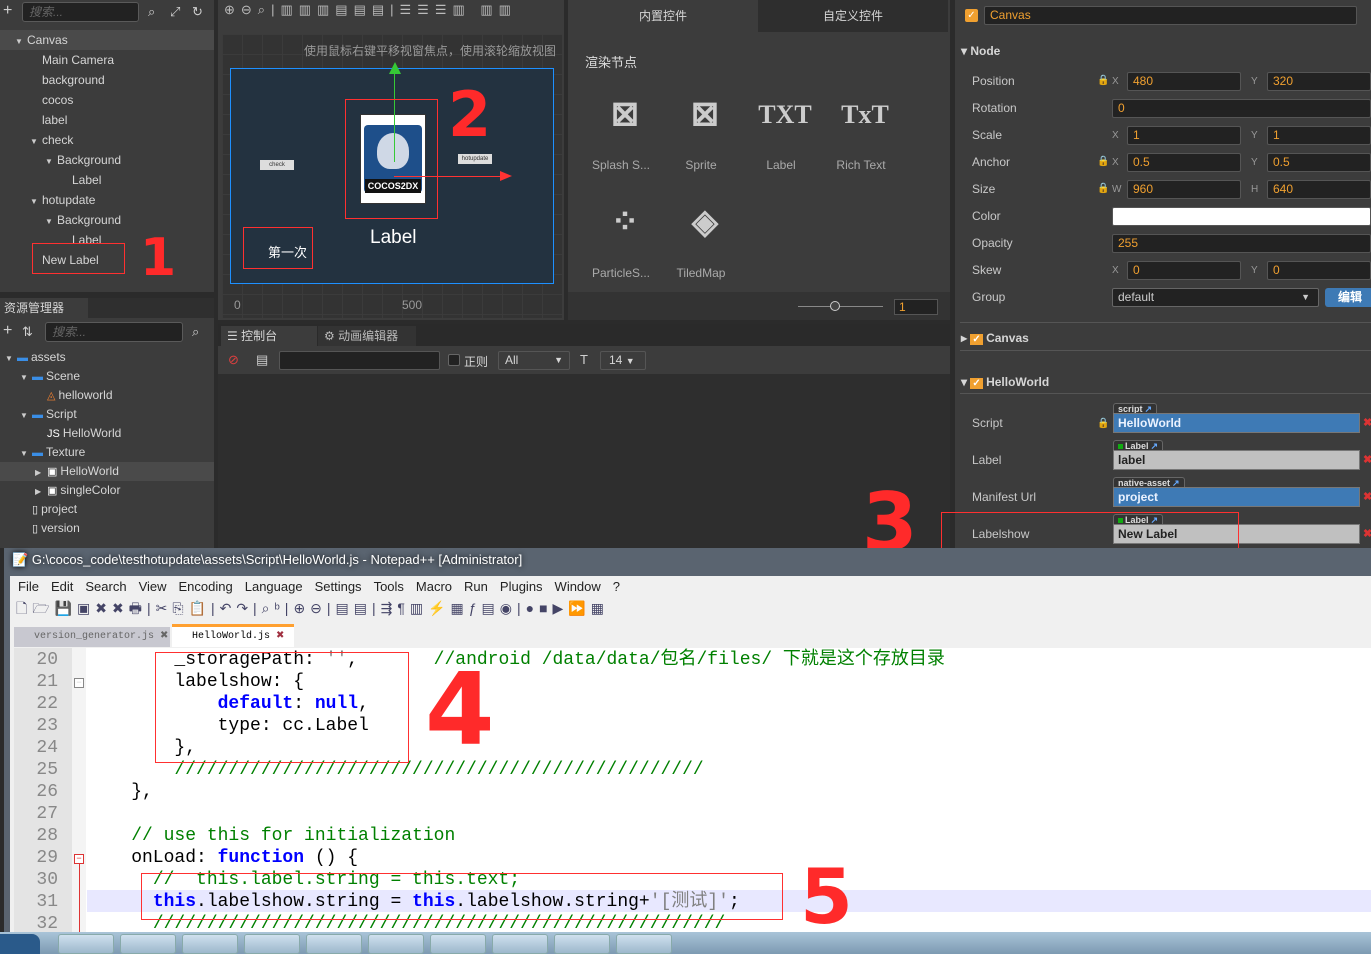 Image resolution: width=1371 pixels, height=954 pixels. I want to click on taskbar-app-vscode, so click(272, 944).